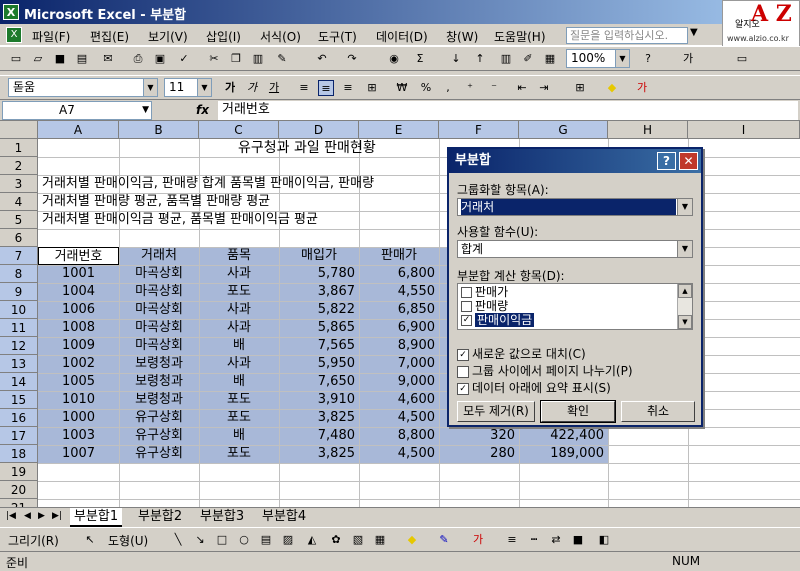  I want to click on function-select: 합계 ▼, so click(575, 249).